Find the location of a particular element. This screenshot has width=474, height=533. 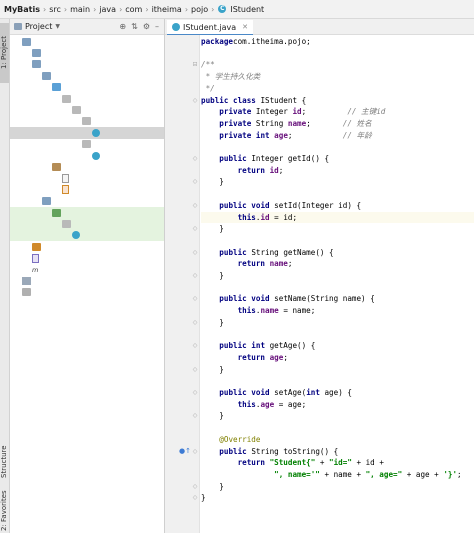

code-line: this.name = name; is located at coordinates (337, 311).